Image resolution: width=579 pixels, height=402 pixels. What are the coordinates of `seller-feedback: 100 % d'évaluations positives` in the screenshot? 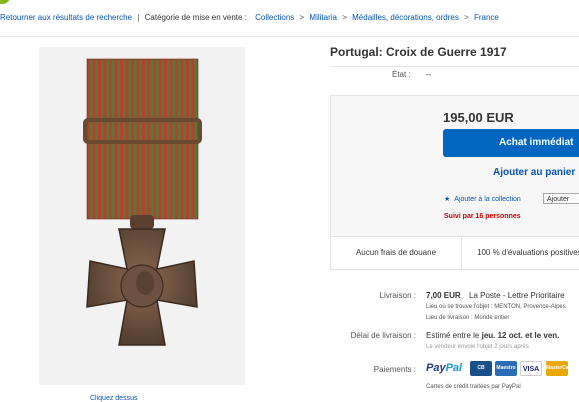 It's located at (528, 252).